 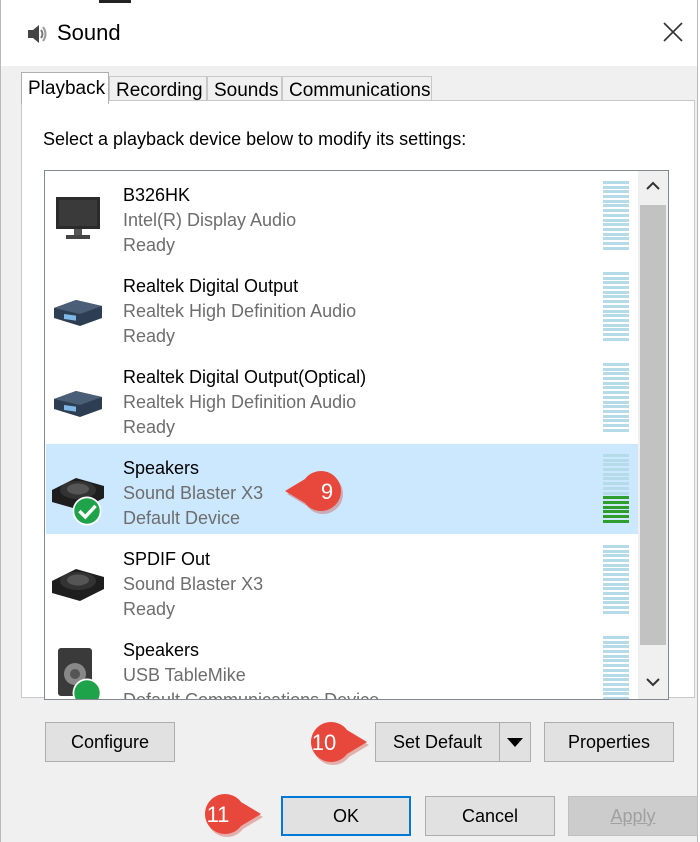 What do you see at coordinates (349, 3) in the screenshot?
I see `top-strip` at bounding box center [349, 3].